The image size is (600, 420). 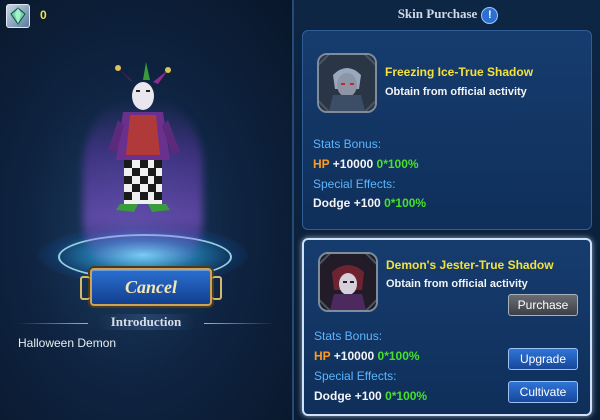 I want to click on introduction-header: Introduction, so click(x=146, y=323).